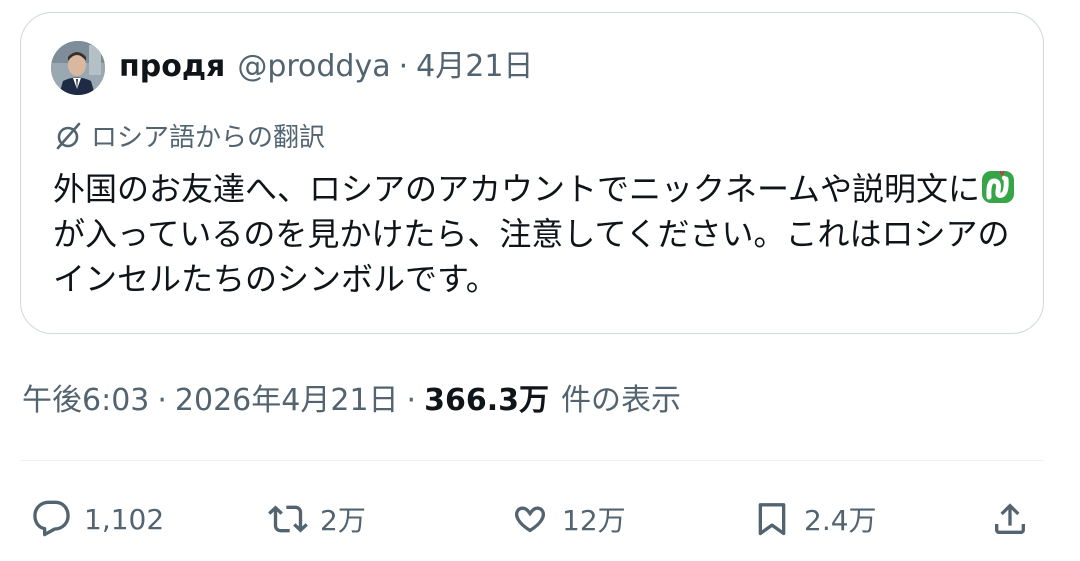 This screenshot has width=1080, height=561. What do you see at coordinates (620, 400) in the screenshot?
I see `views-label: 件の表示` at bounding box center [620, 400].